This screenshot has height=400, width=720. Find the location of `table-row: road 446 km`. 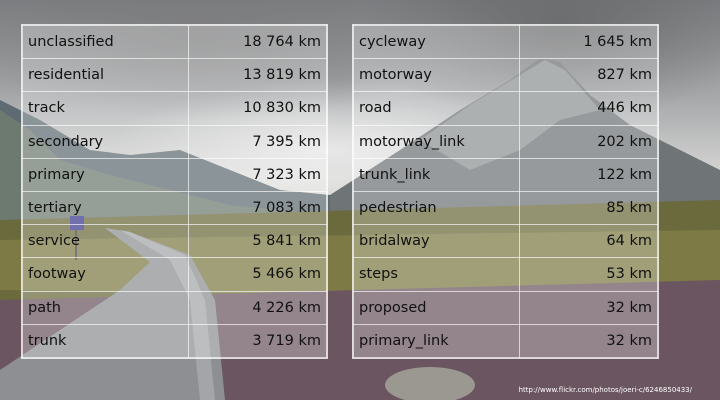

table-row: road 446 km is located at coordinates (505, 108).